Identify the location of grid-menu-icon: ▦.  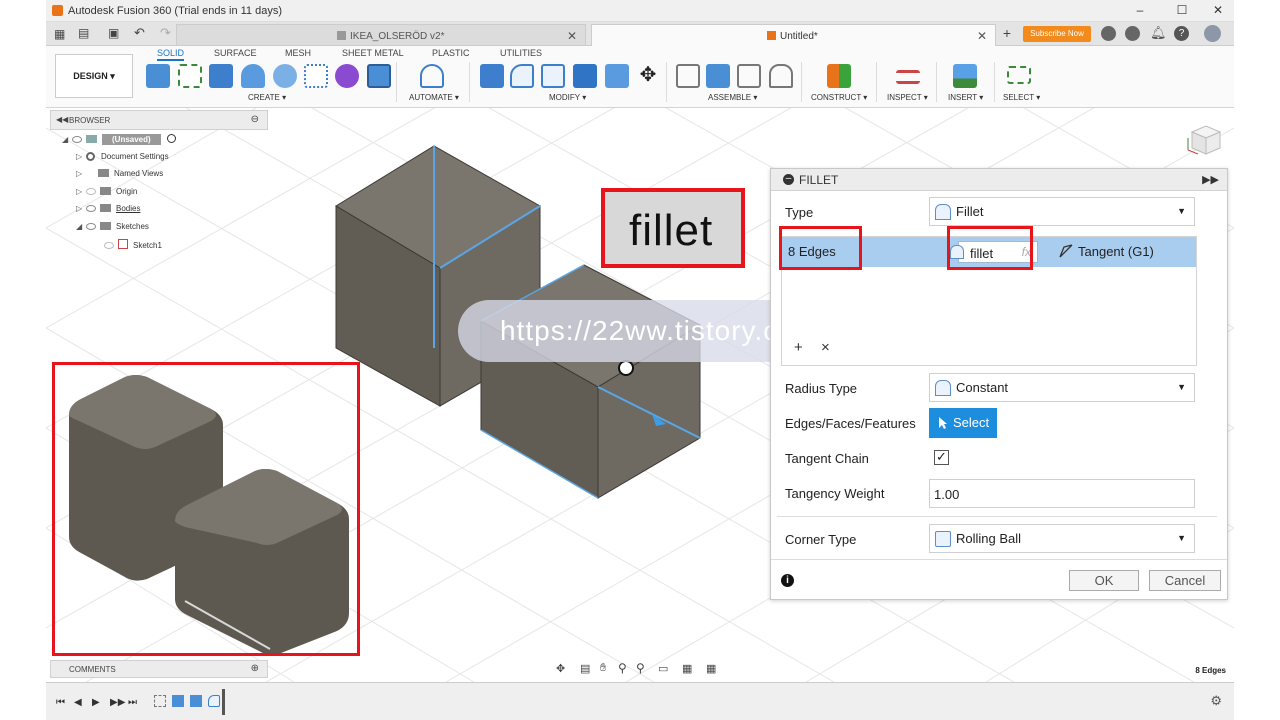
(59, 34).